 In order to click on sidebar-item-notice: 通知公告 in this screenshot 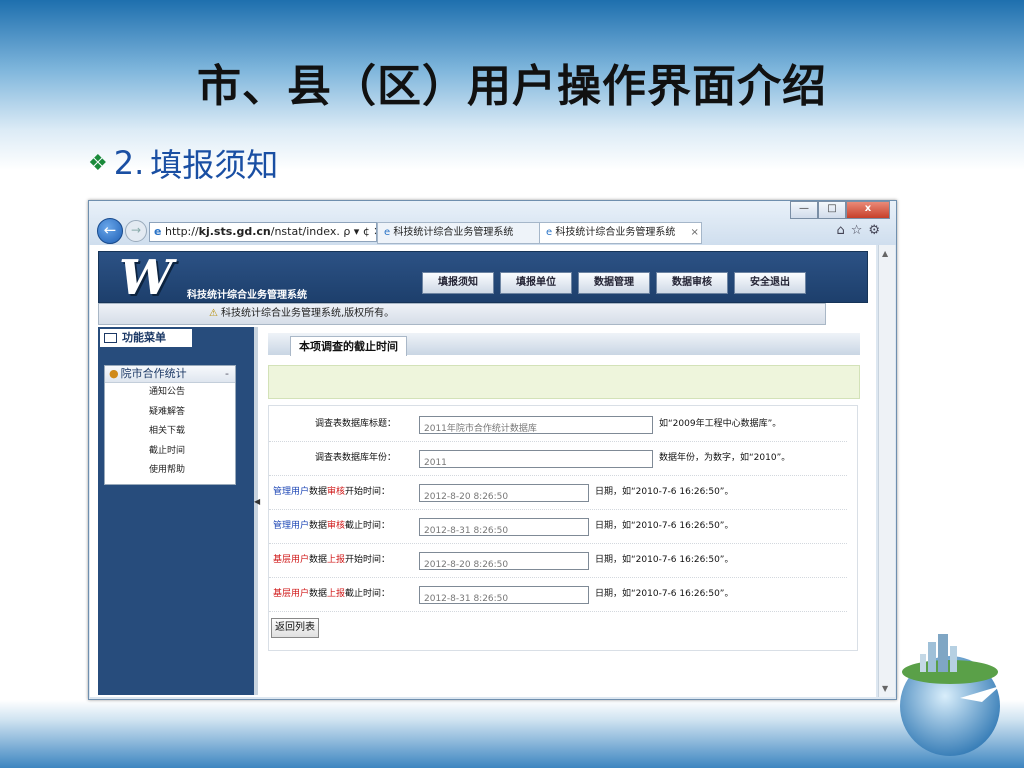, I will do `click(170, 393)`.